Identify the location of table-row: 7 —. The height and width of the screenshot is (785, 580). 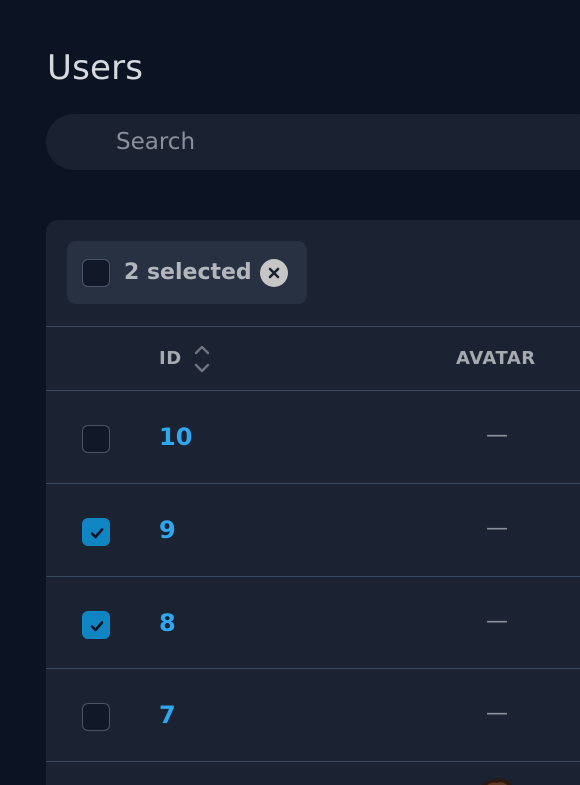
(313, 715).